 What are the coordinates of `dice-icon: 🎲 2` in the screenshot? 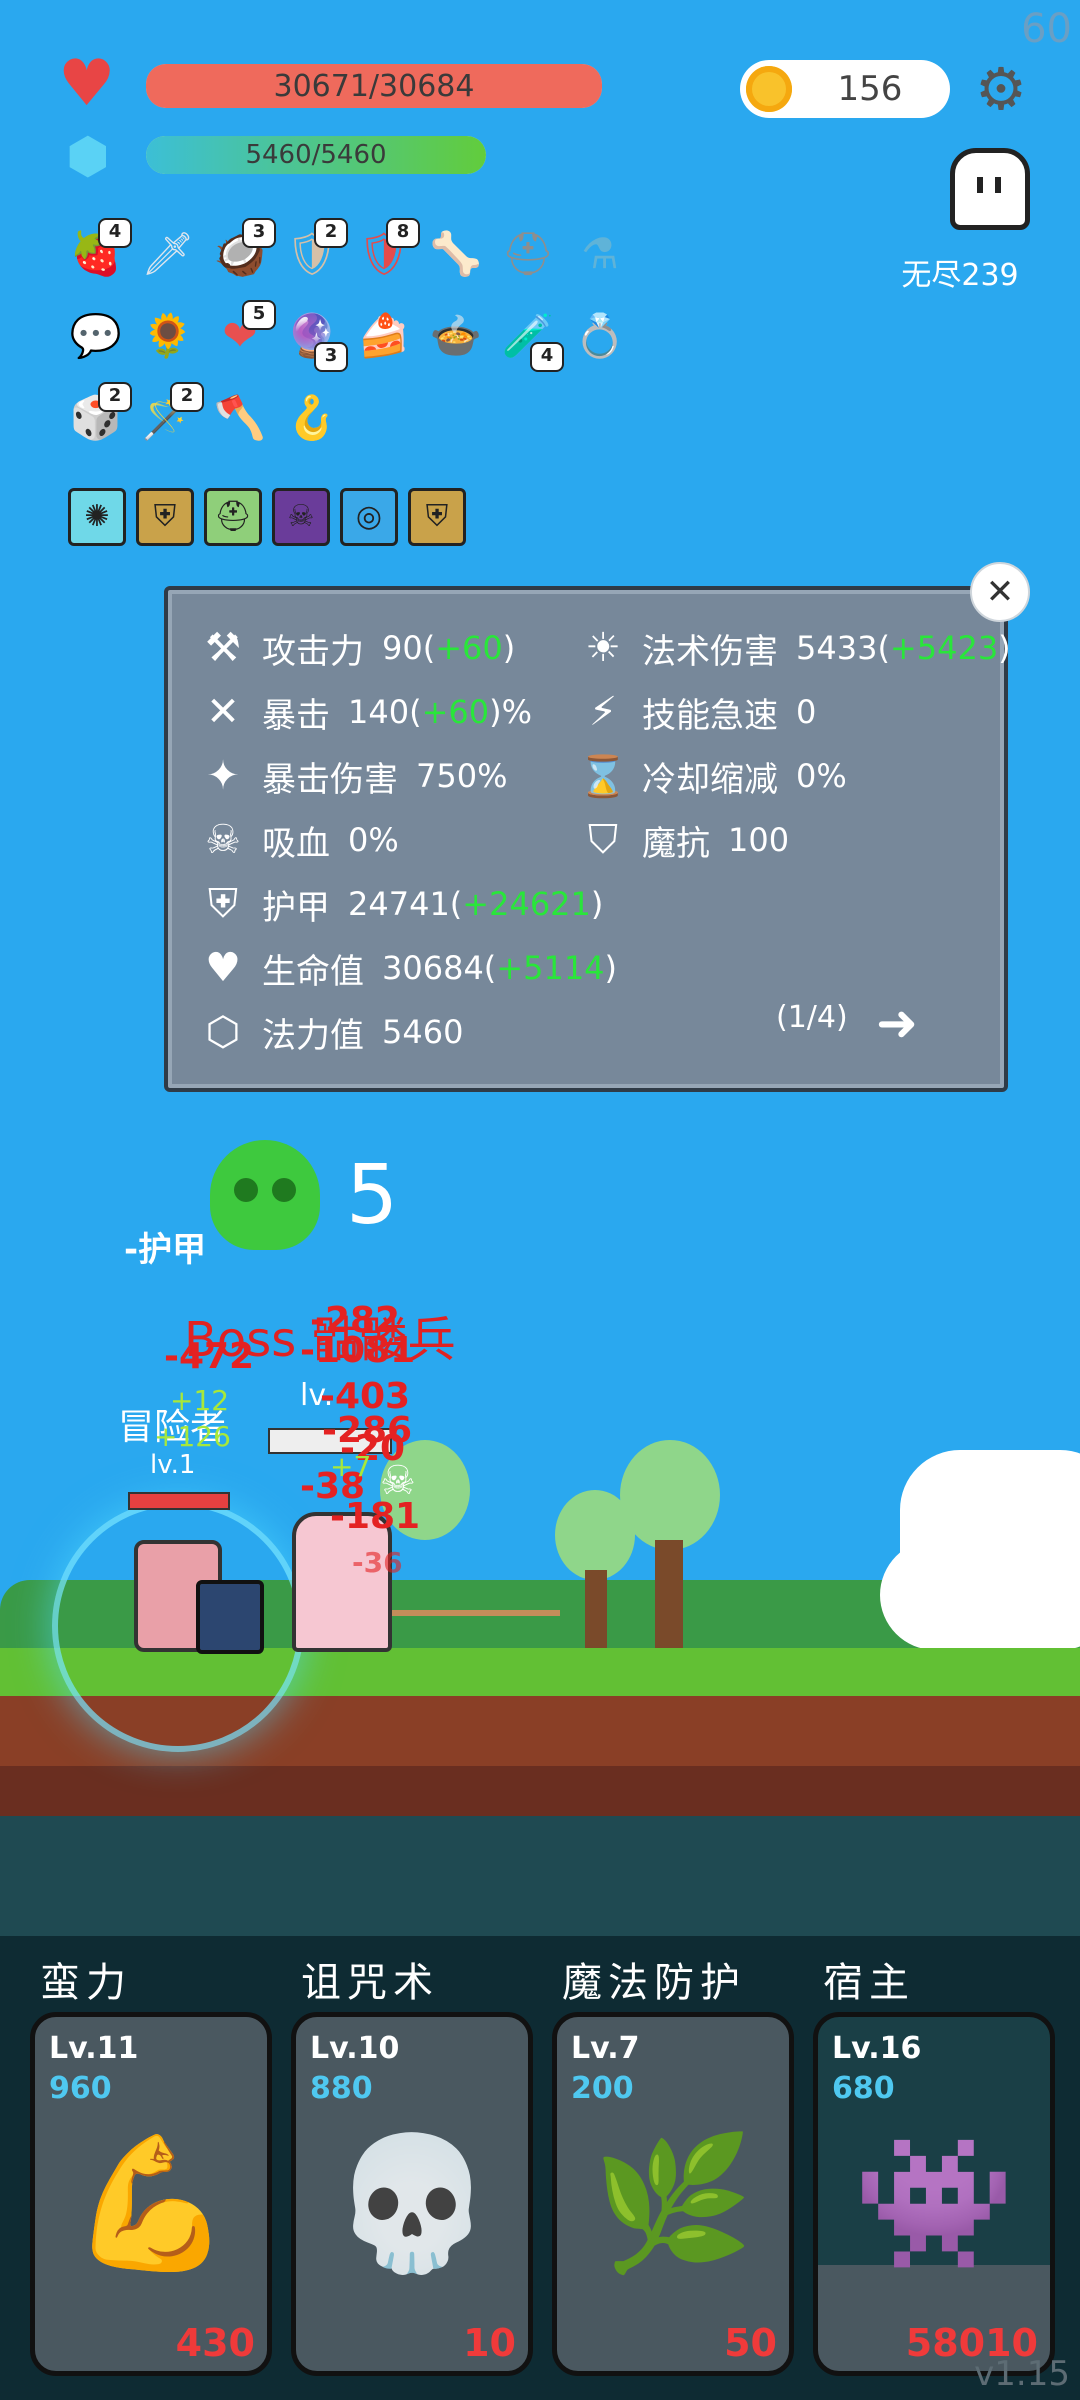 It's located at (99, 415).